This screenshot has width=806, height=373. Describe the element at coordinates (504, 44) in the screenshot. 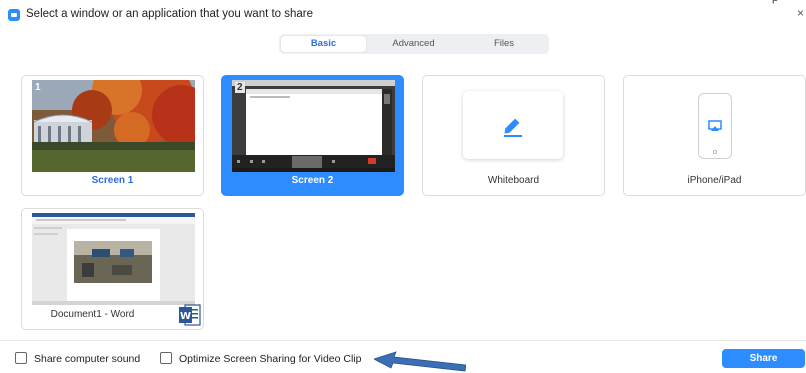

I see `tab-files: Files` at that location.